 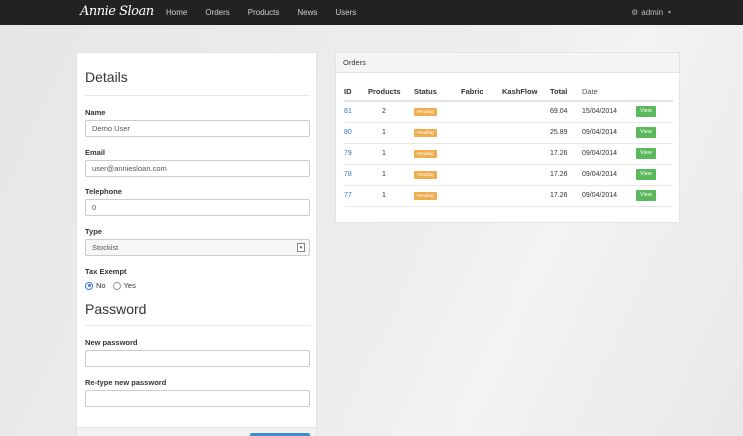 I want to click on gear-icon: ⚙, so click(x=635, y=12).